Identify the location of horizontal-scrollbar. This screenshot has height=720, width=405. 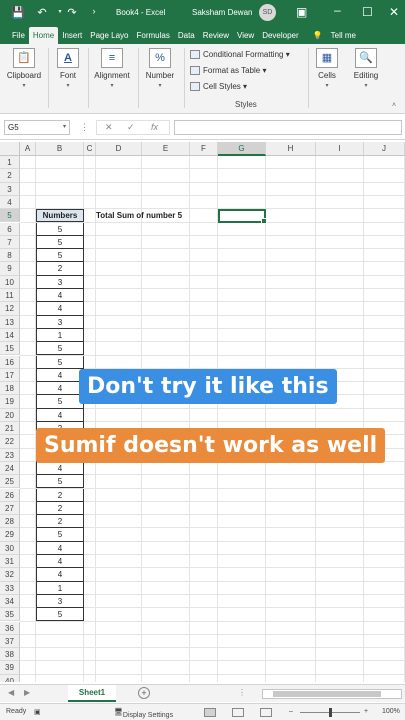
(332, 694).